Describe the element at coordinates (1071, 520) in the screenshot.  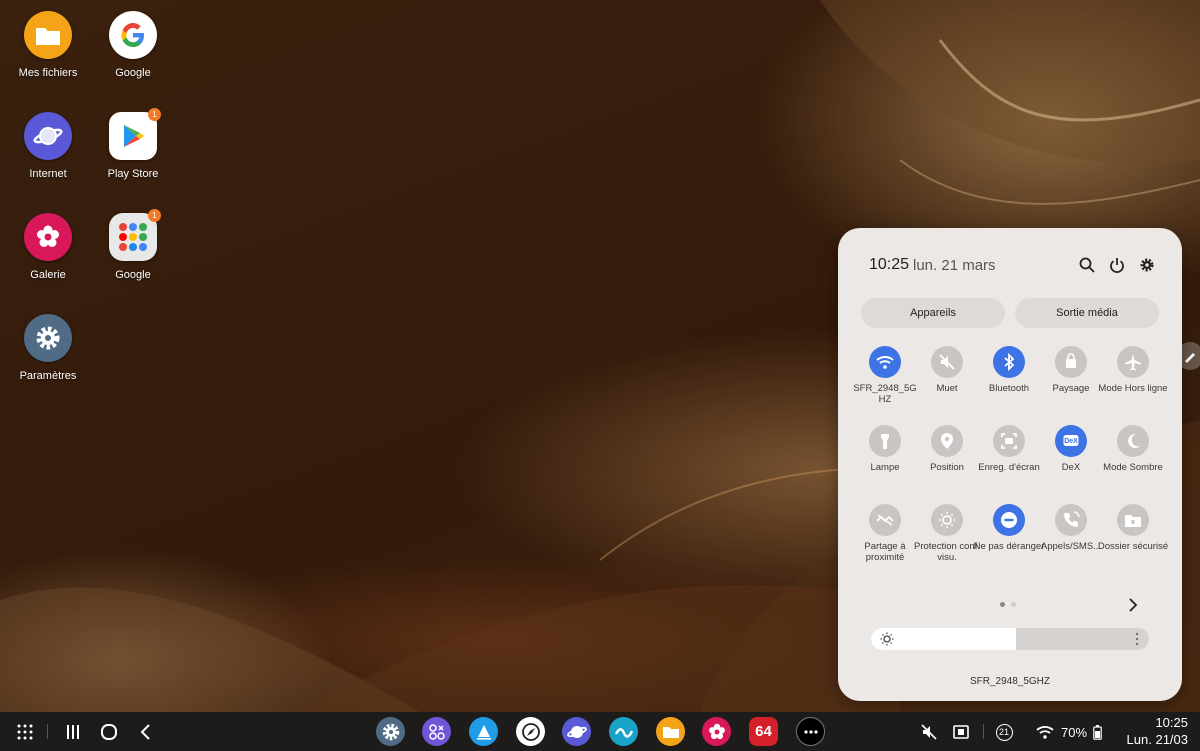
I see `calls-sms-icon` at that location.